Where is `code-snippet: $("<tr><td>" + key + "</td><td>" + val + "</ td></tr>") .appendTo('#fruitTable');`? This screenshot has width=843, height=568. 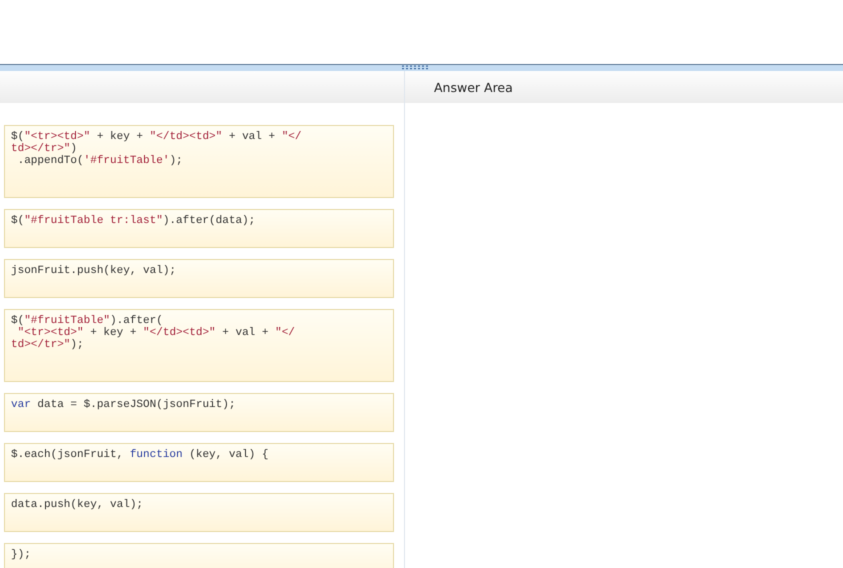
code-snippet: $("<tr><td>" + key + "</td><td>" + val + "</ td></tr>") .appendTo('#fruitTable'); is located at coordinates (156, 150).